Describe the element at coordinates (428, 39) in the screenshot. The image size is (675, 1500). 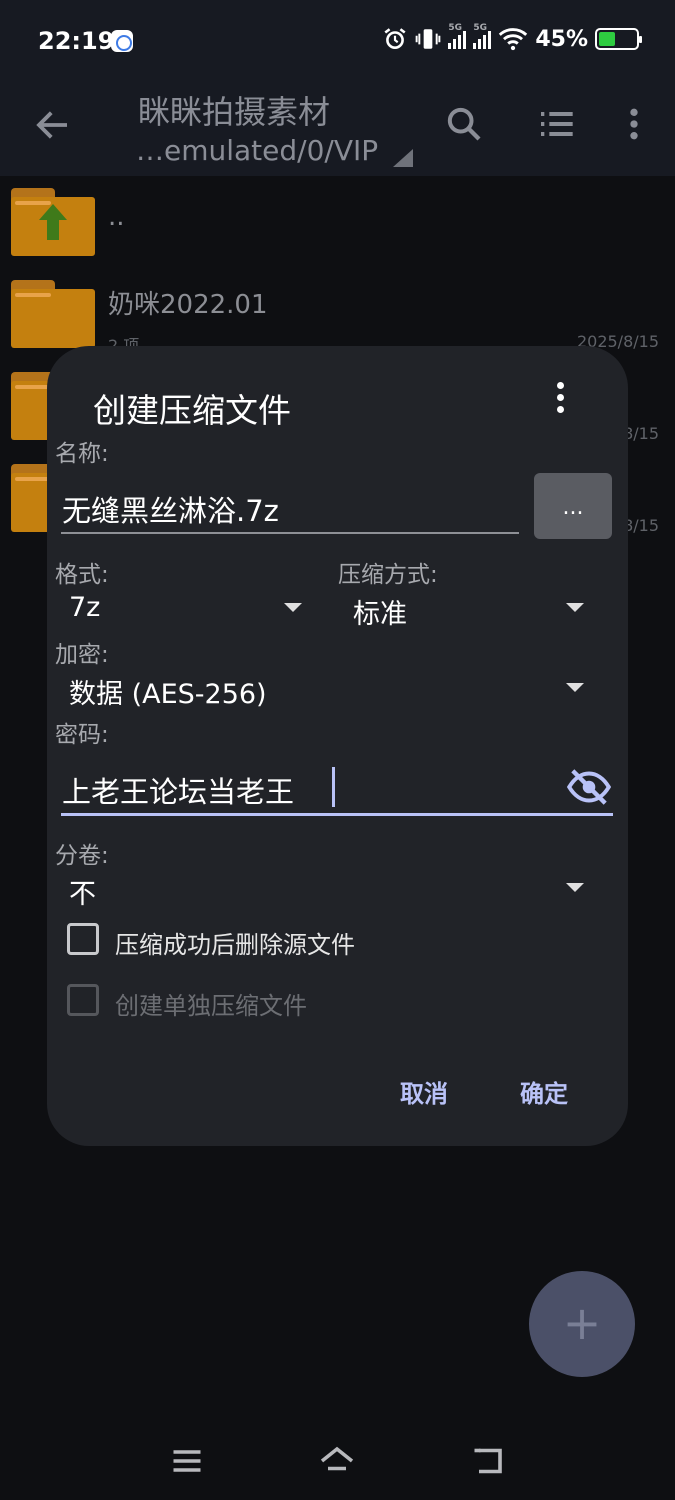
I see `vibrate-icon` at that location.